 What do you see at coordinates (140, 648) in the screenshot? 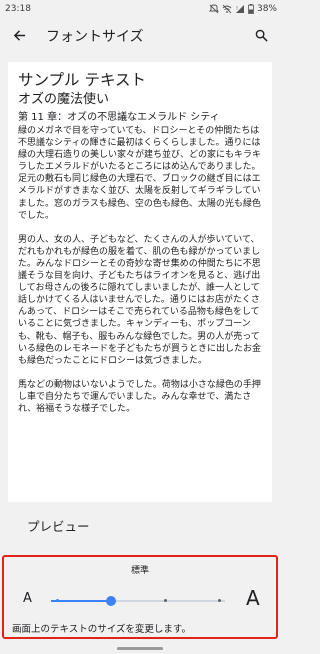
I see `gesture-nav-handle` at bounding box center [140, 648].